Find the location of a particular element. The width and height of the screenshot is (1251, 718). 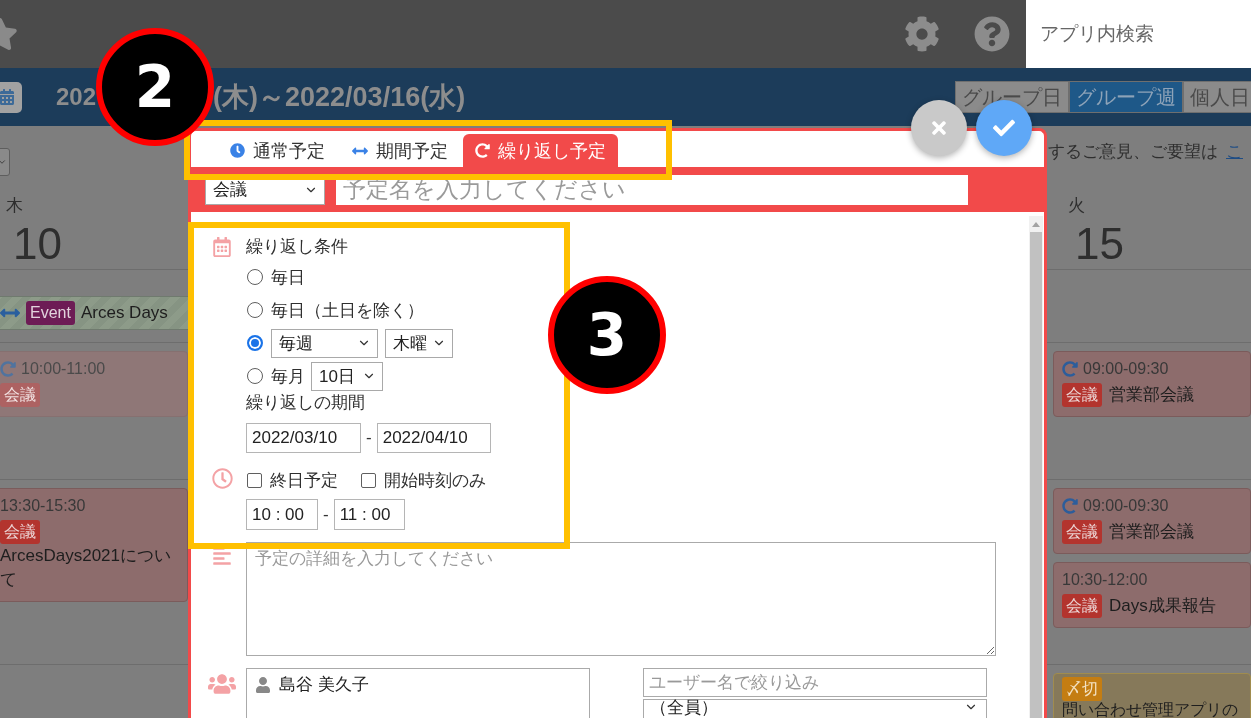

chevron-down-icon is located at coordinates (3, 162).